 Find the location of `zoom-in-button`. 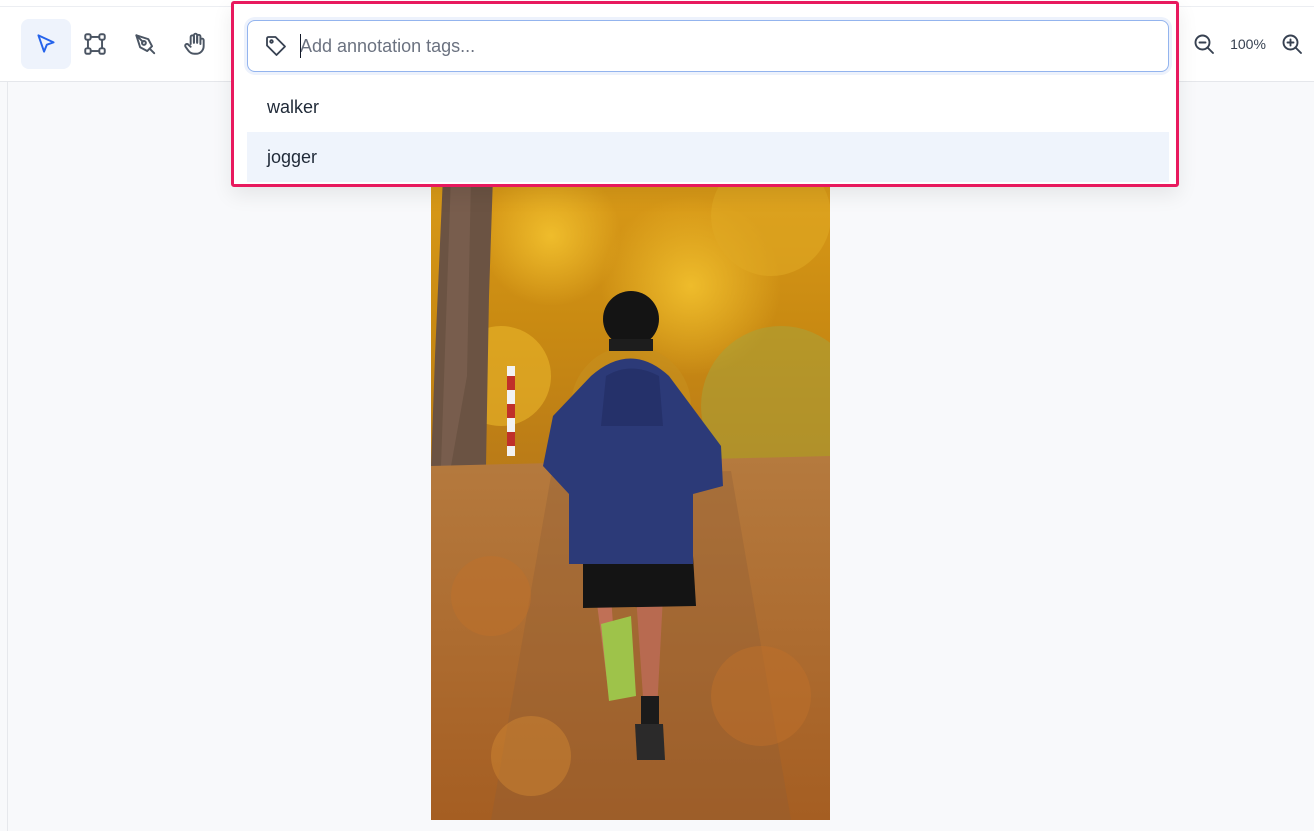

zoom-in-button is located at coordinates (1292, 44).